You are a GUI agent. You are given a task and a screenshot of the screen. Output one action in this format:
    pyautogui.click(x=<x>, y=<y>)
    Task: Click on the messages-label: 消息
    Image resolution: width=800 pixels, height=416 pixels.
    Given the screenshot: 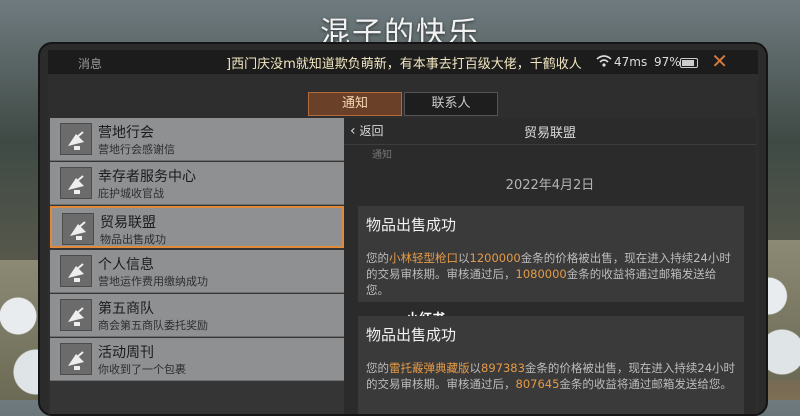 What is the action you would take?
    pyautogui.click(x=90, y=64)
    